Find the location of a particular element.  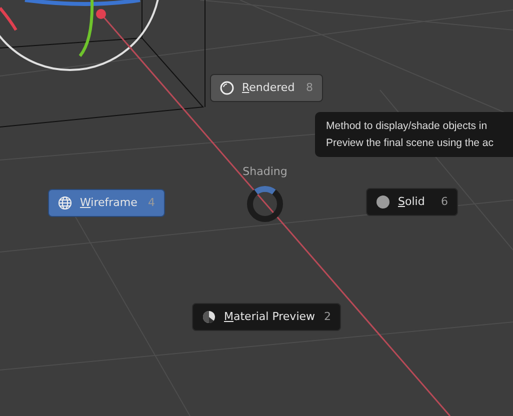

option-label: Solid is located at coordinates (411, 202).